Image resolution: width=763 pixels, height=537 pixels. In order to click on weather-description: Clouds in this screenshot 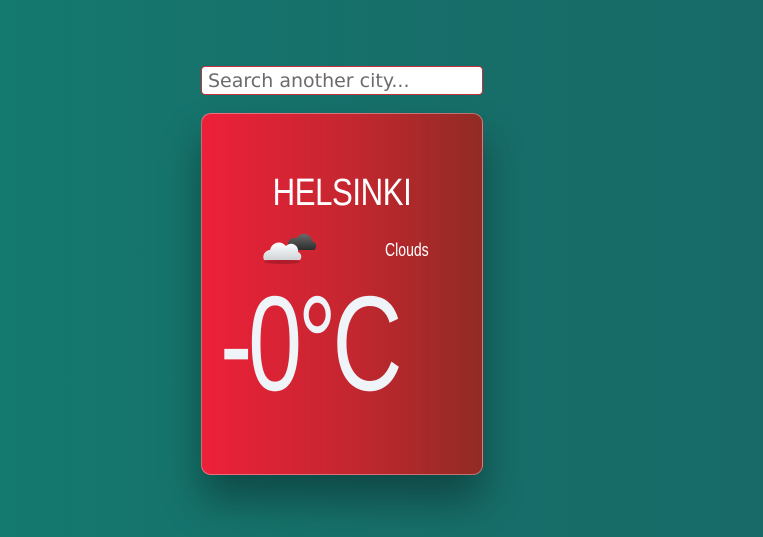, I will do `click(407, 250)`.